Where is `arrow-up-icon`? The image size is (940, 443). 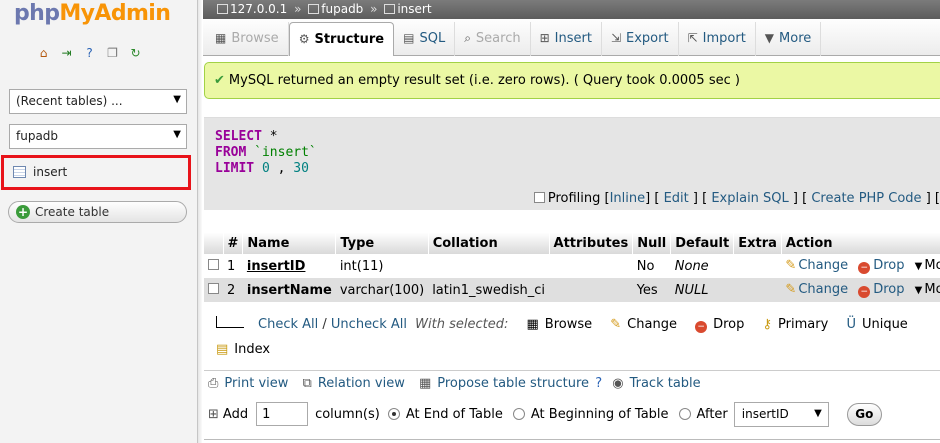 arrow-up-icon is located at coordinates (230, 322).